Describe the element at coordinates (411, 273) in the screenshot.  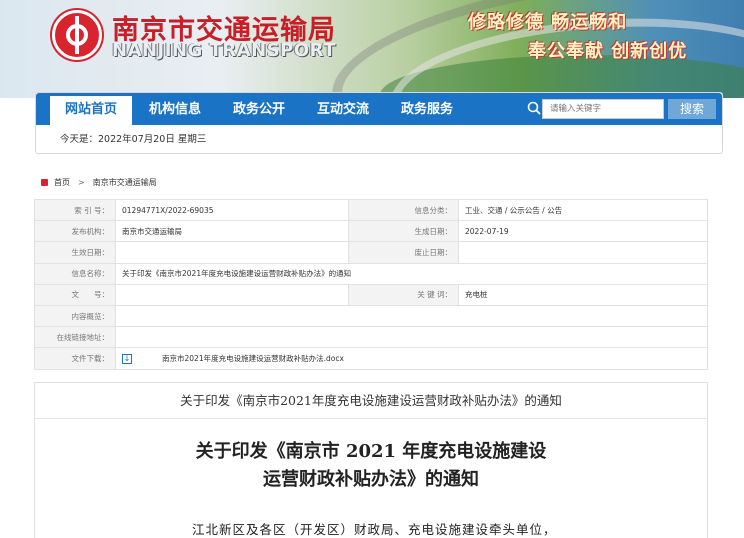
I see `name-value: 关于印发《南京市2021年度充电设施建设运营财政补贴办法》的通知` at that location.